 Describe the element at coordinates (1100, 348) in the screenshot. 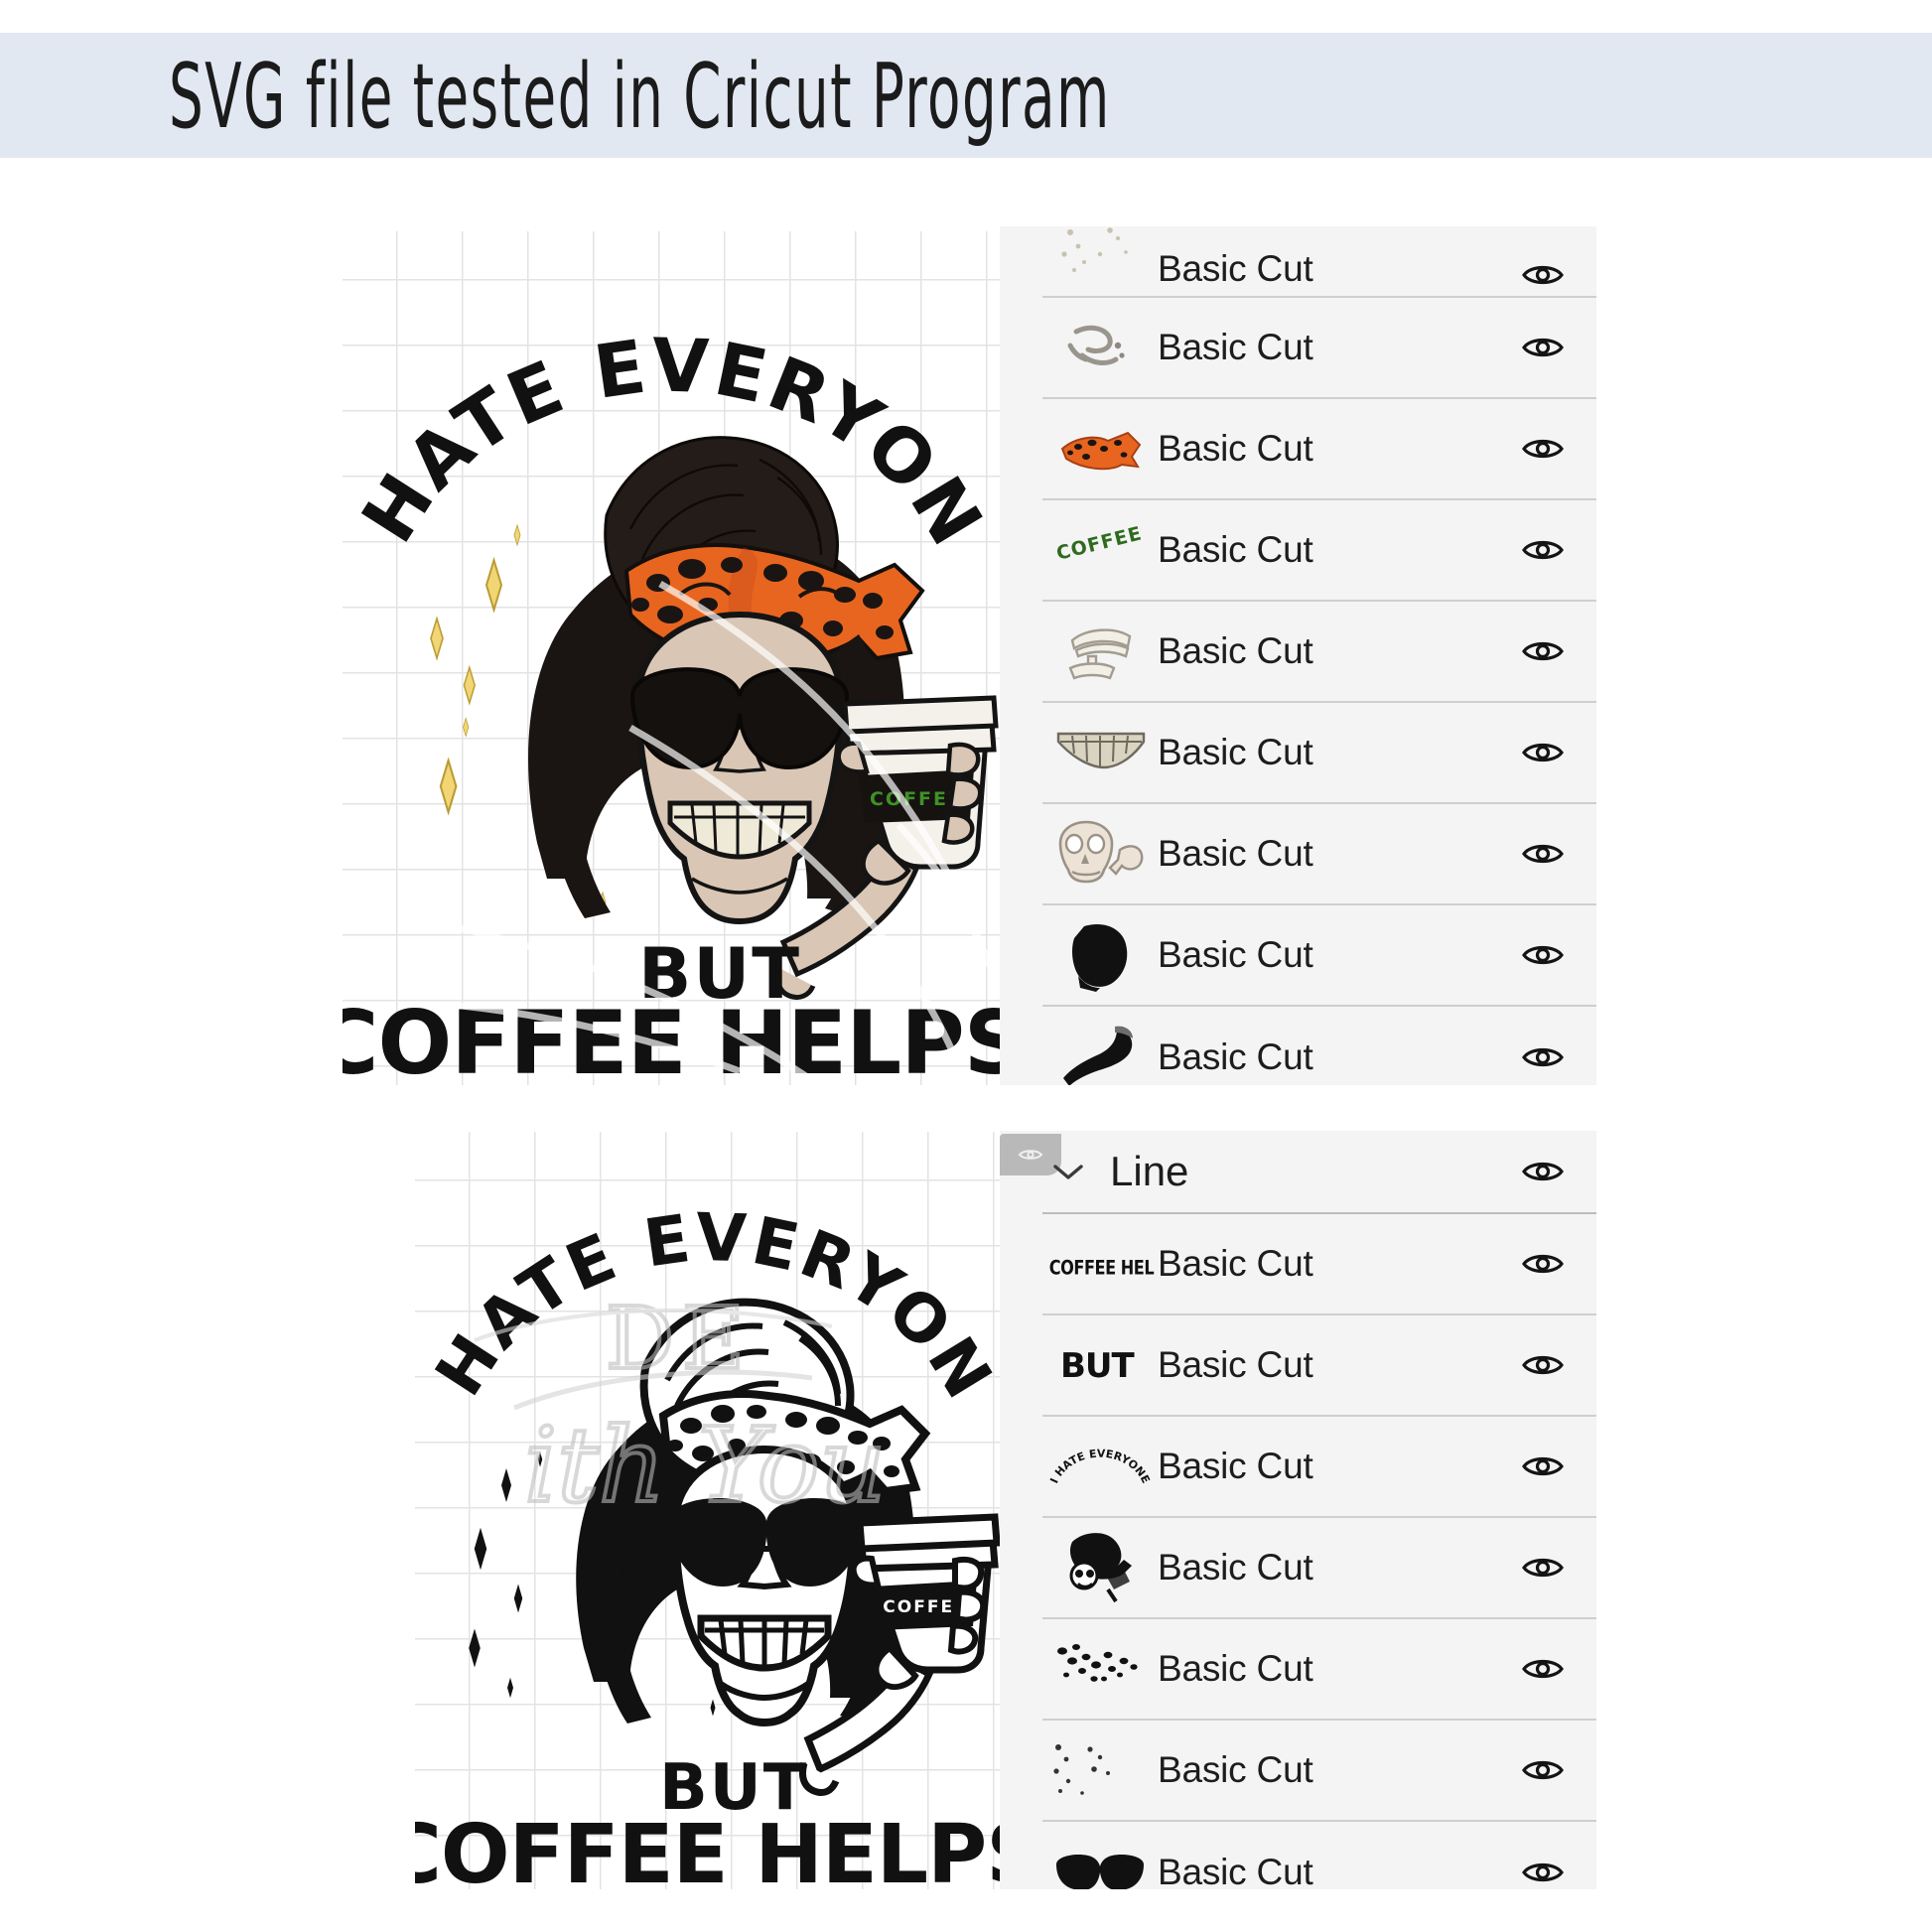

I see `gray-squiggle-icon` at that location.